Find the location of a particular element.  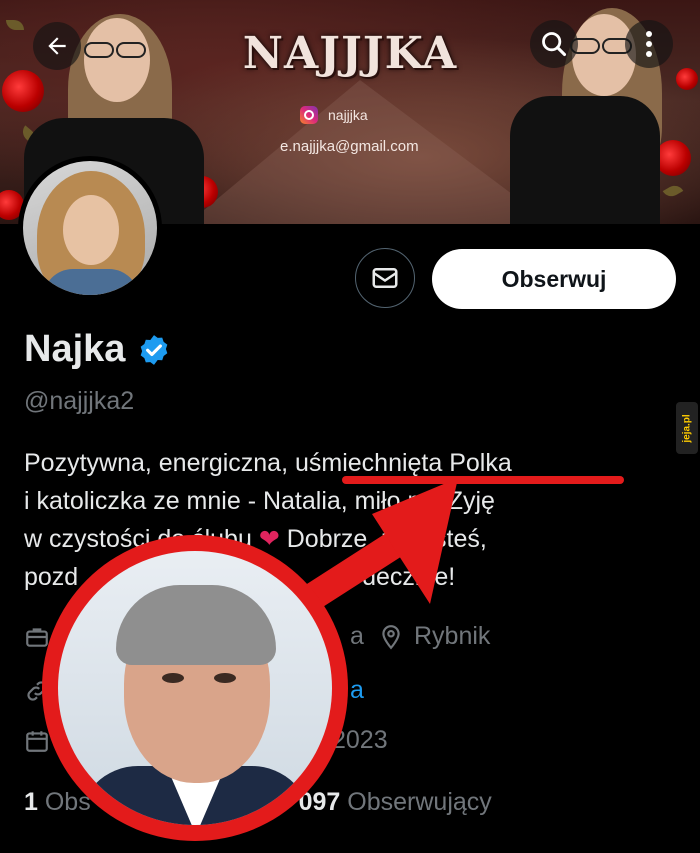

watermark: jeja.pl is located at coordinates (687, 428).